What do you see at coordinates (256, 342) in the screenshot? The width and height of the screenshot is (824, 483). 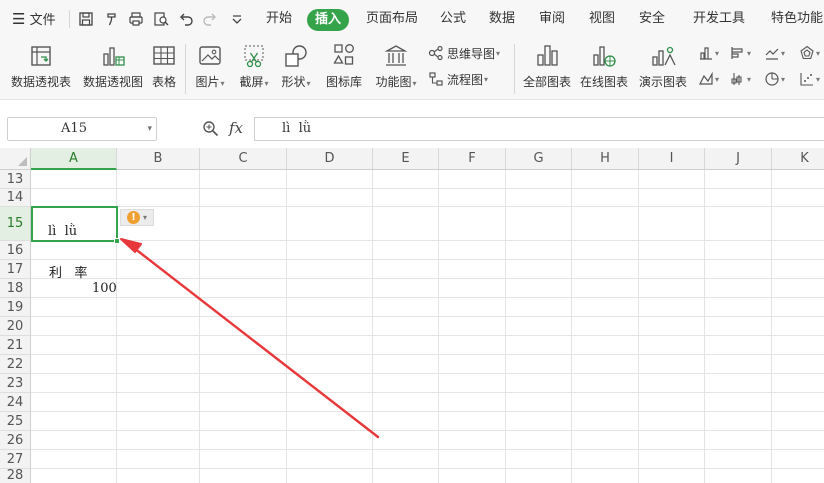 I see `arrow-shaft` at bounding box center [256, 342].